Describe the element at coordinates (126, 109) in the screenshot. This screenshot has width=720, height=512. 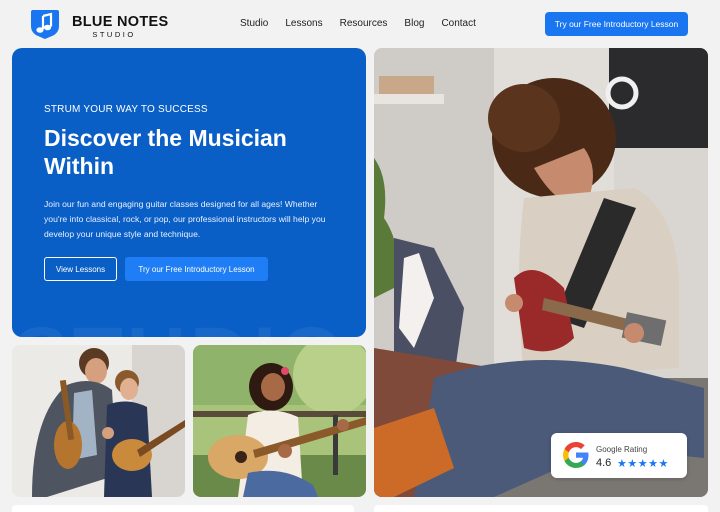
I see `hero-eyebrow: STRUM YOUR WAY TO SUCCESS` at that location.